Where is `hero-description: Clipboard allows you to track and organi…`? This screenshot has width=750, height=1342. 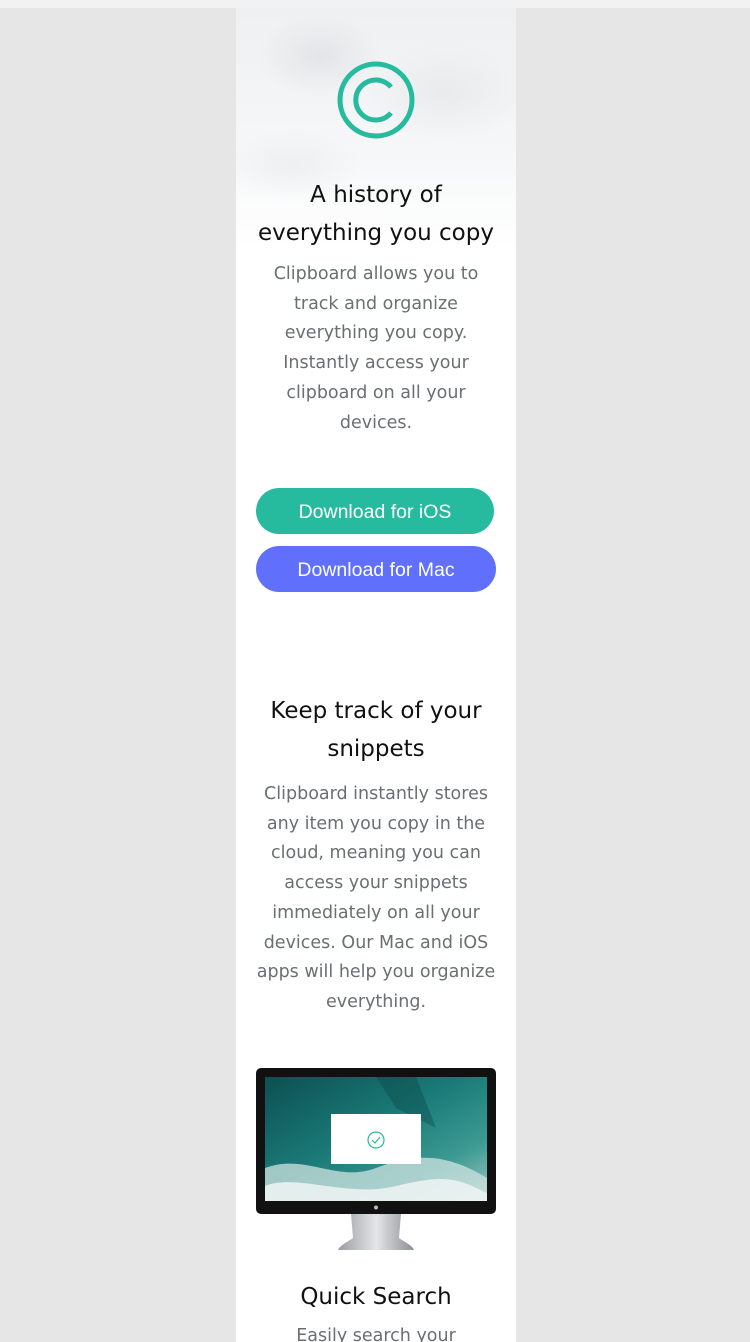 hero-description: Clipboard allows you to track and organi… is located at coordinates (376, 348).